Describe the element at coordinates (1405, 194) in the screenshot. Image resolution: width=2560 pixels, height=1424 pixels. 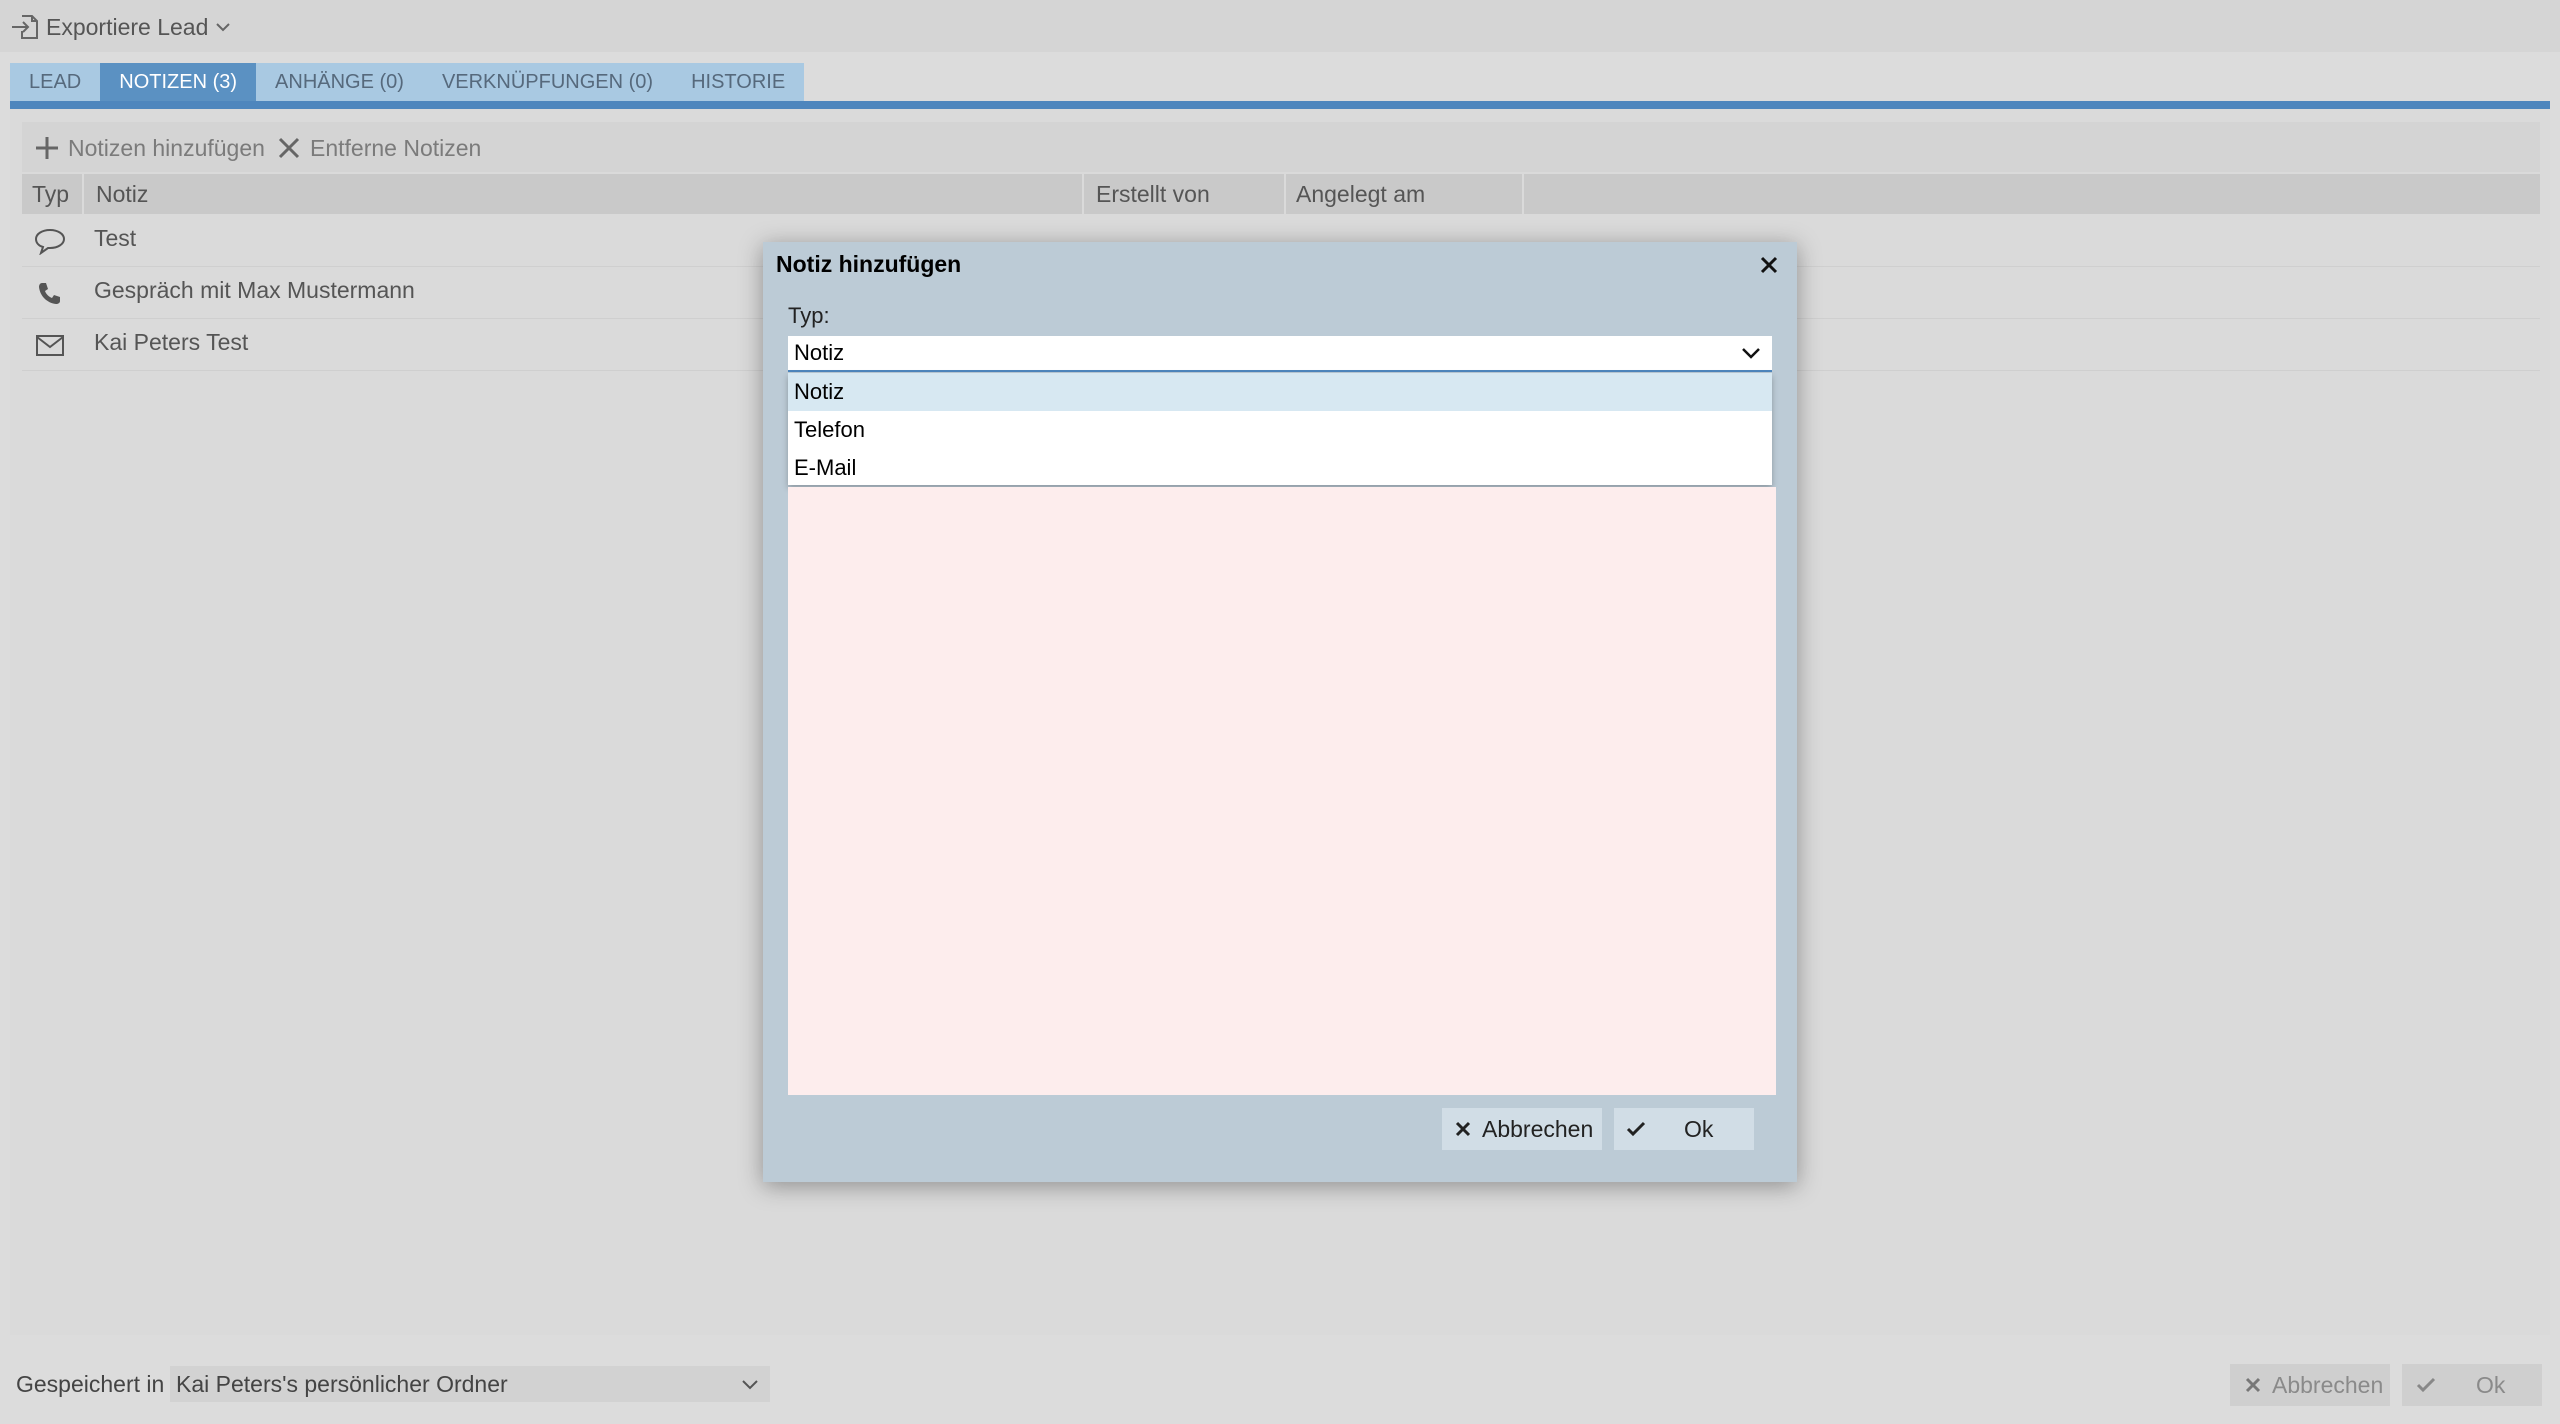
I see `column-header-angelegt-am: Angelegt am` at that location.